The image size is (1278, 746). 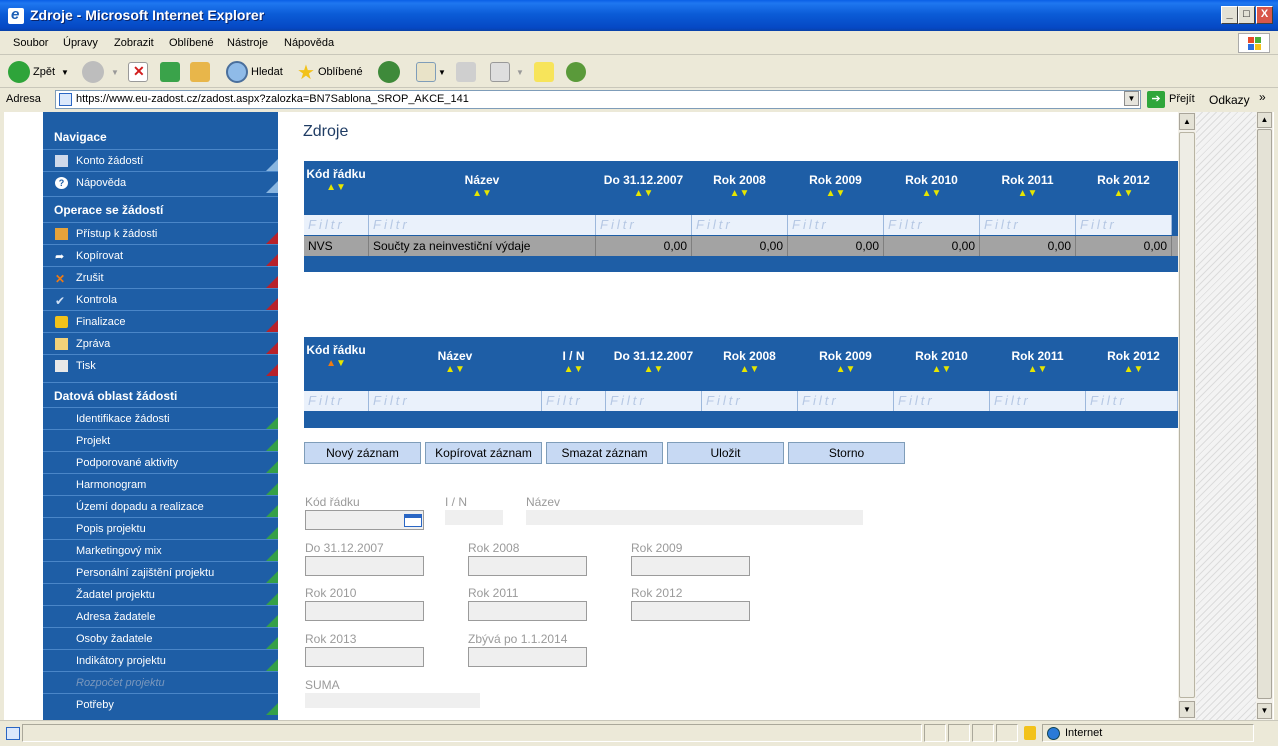 What do you see at coordinates (690, 611) in the screenshot?
I see `rok-2012-field` at bounding box center [690, 611].